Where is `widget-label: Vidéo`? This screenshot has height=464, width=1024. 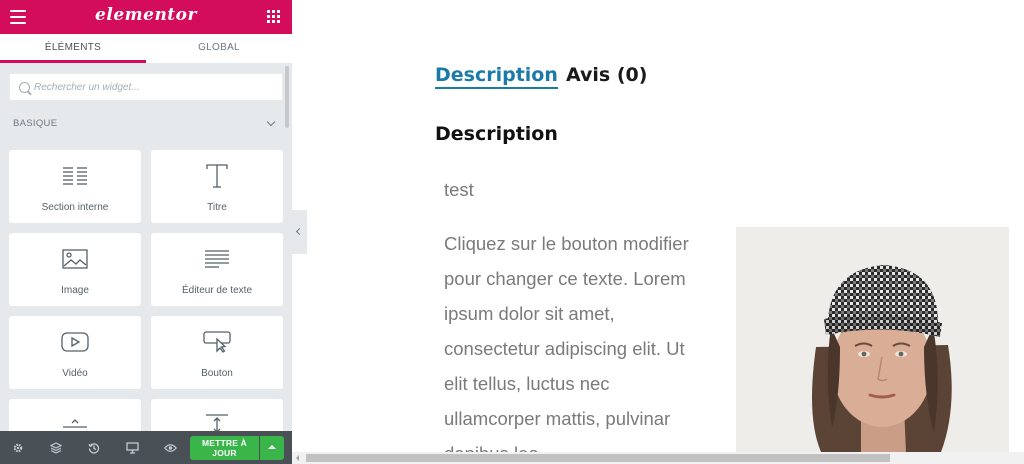
widget-label: Vidéo is located at coordinates (75, 373).